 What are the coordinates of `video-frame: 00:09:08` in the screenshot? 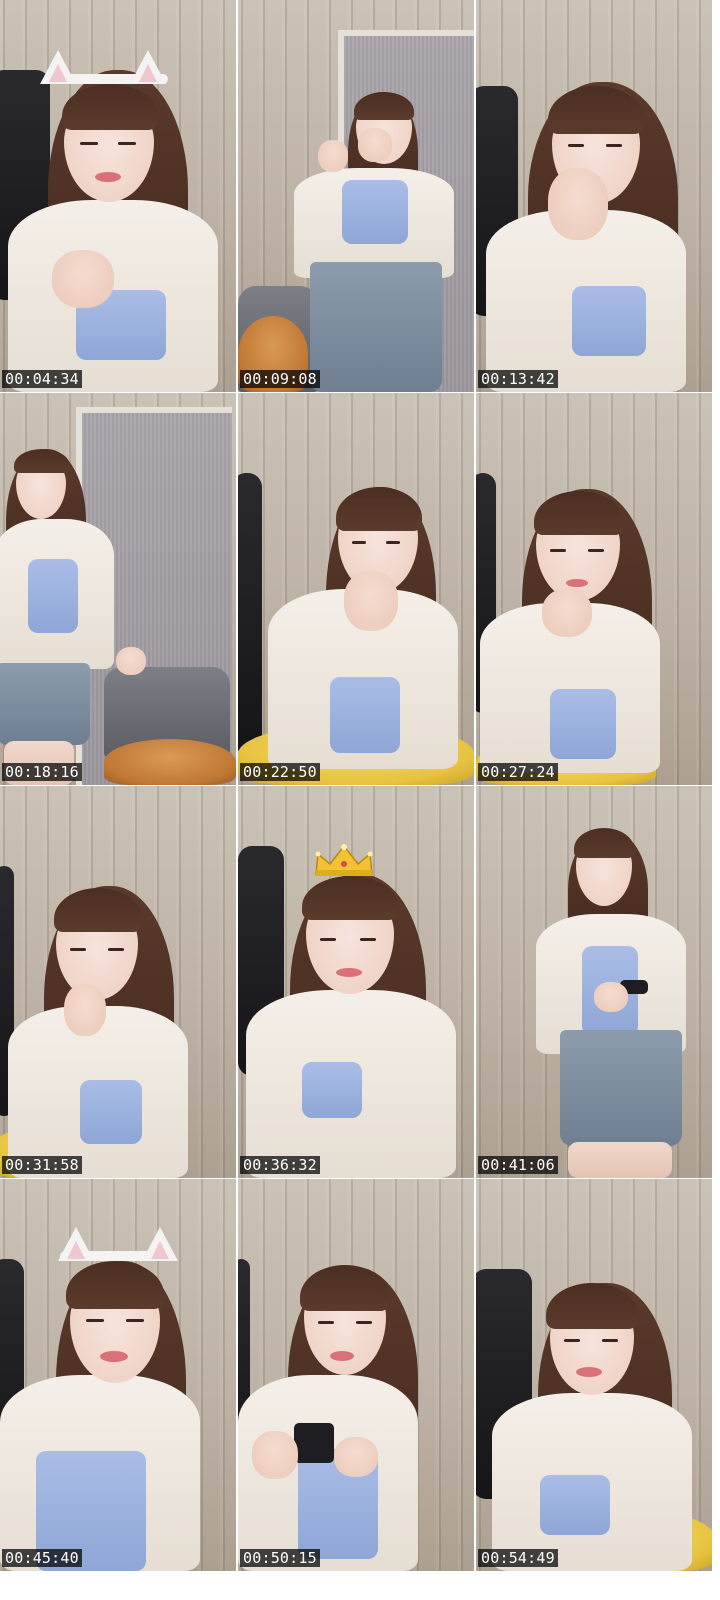 It's located at (356, 196).